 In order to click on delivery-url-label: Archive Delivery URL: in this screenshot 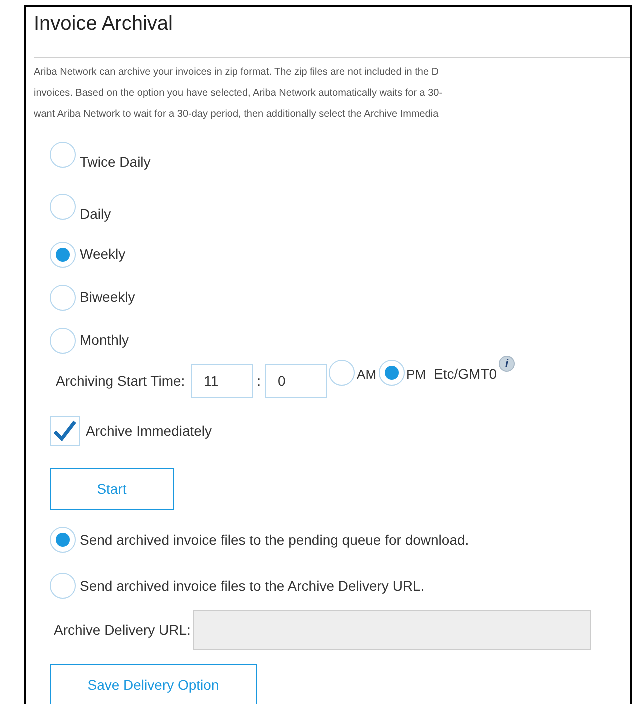, I will do `click(122, 630)`.